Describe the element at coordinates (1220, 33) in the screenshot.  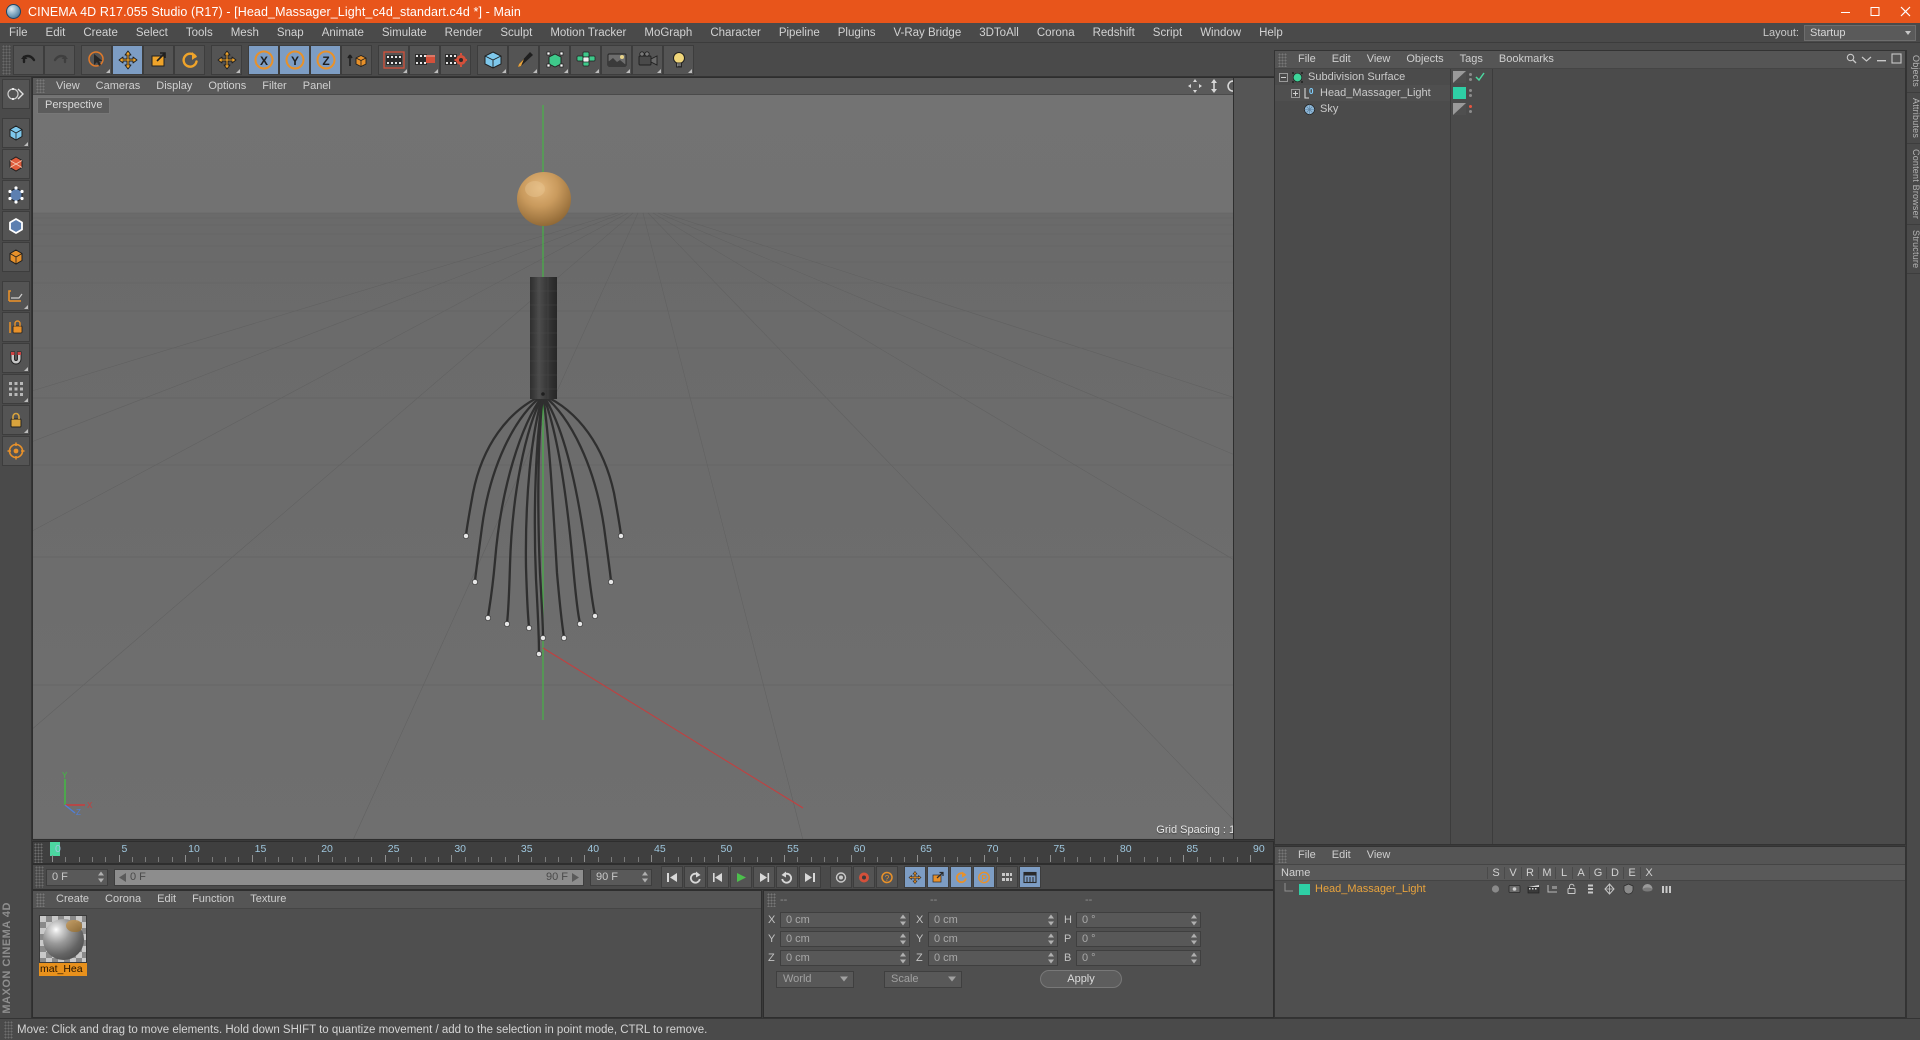
I see `menu-window: Window` at that location.